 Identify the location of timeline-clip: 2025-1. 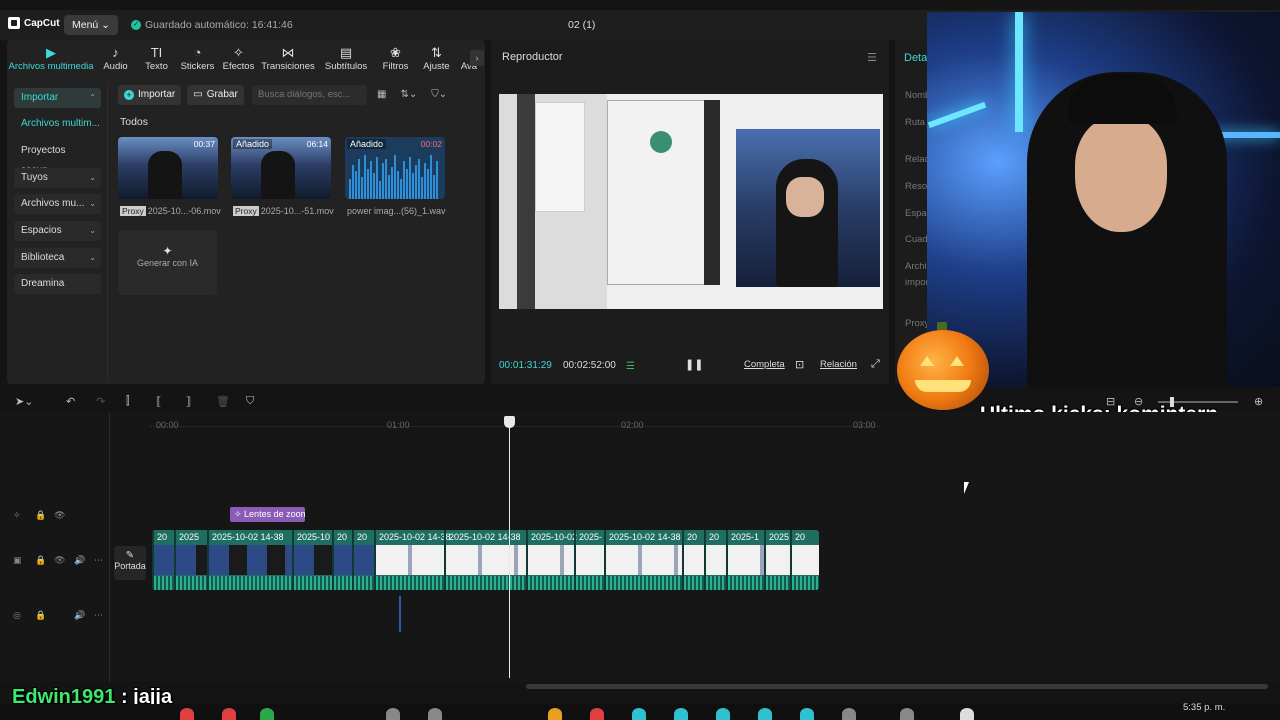
(745, 560).